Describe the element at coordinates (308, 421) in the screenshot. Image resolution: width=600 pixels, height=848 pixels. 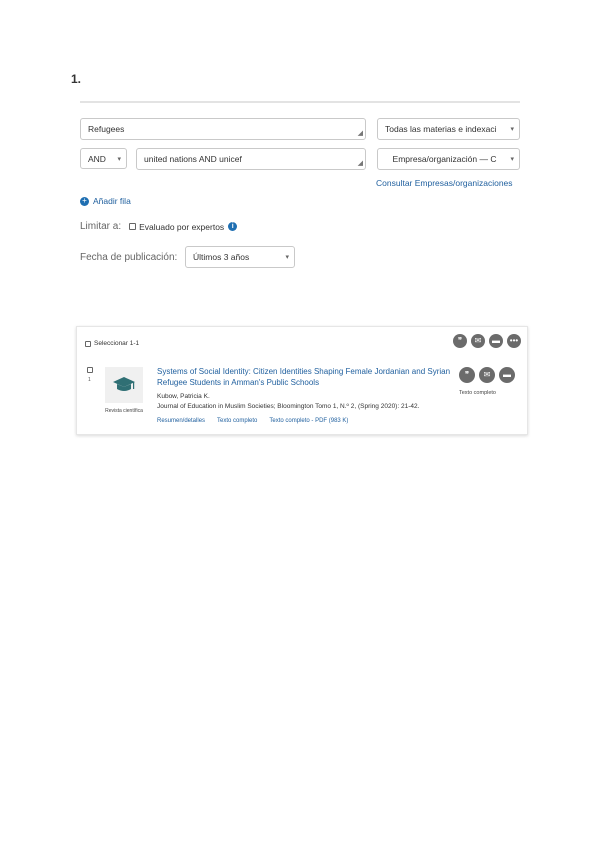
I see `full-text-pdf-link: Texto completo - PDF (983 K)` at that location.